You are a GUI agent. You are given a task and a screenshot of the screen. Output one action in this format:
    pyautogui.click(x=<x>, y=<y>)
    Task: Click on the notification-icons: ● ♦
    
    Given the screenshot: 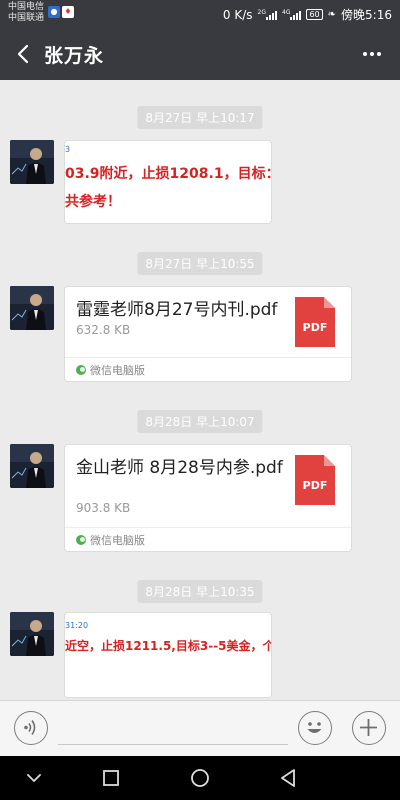 What is the action you would take?
    pyautogui.click(x=61, y=12)
    